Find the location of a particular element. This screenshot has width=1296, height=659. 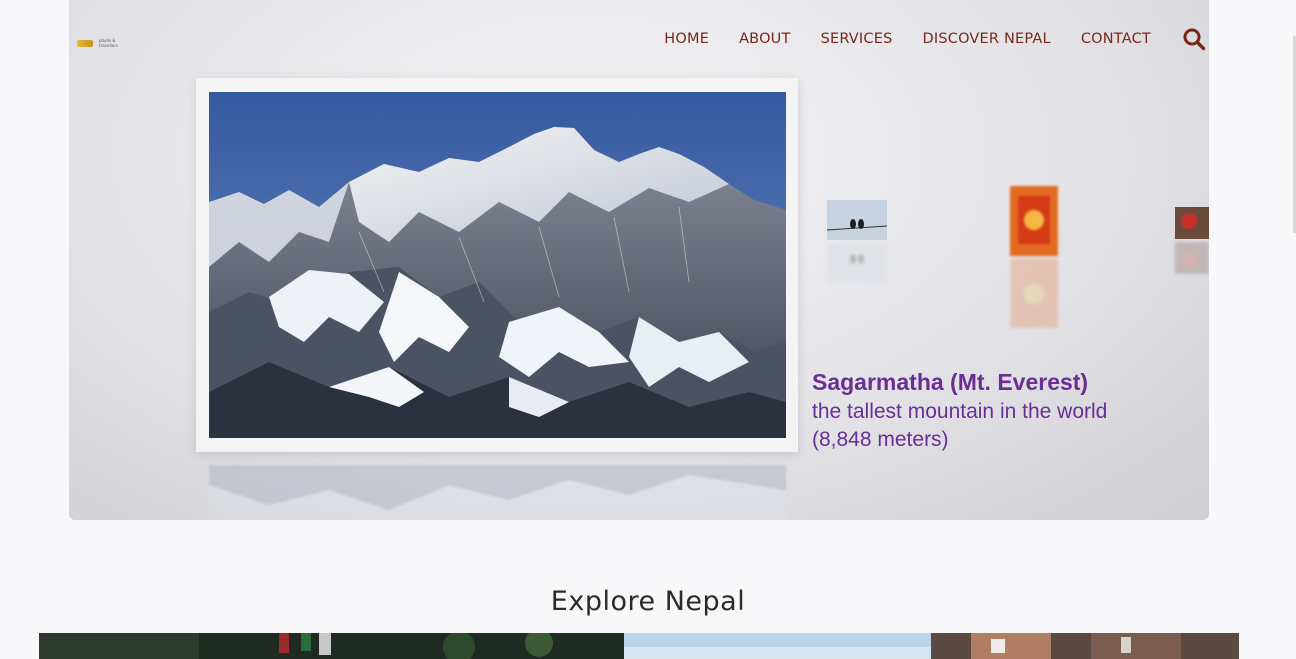

nav-contact: CONTACT is located at coordinates (1116, 39).